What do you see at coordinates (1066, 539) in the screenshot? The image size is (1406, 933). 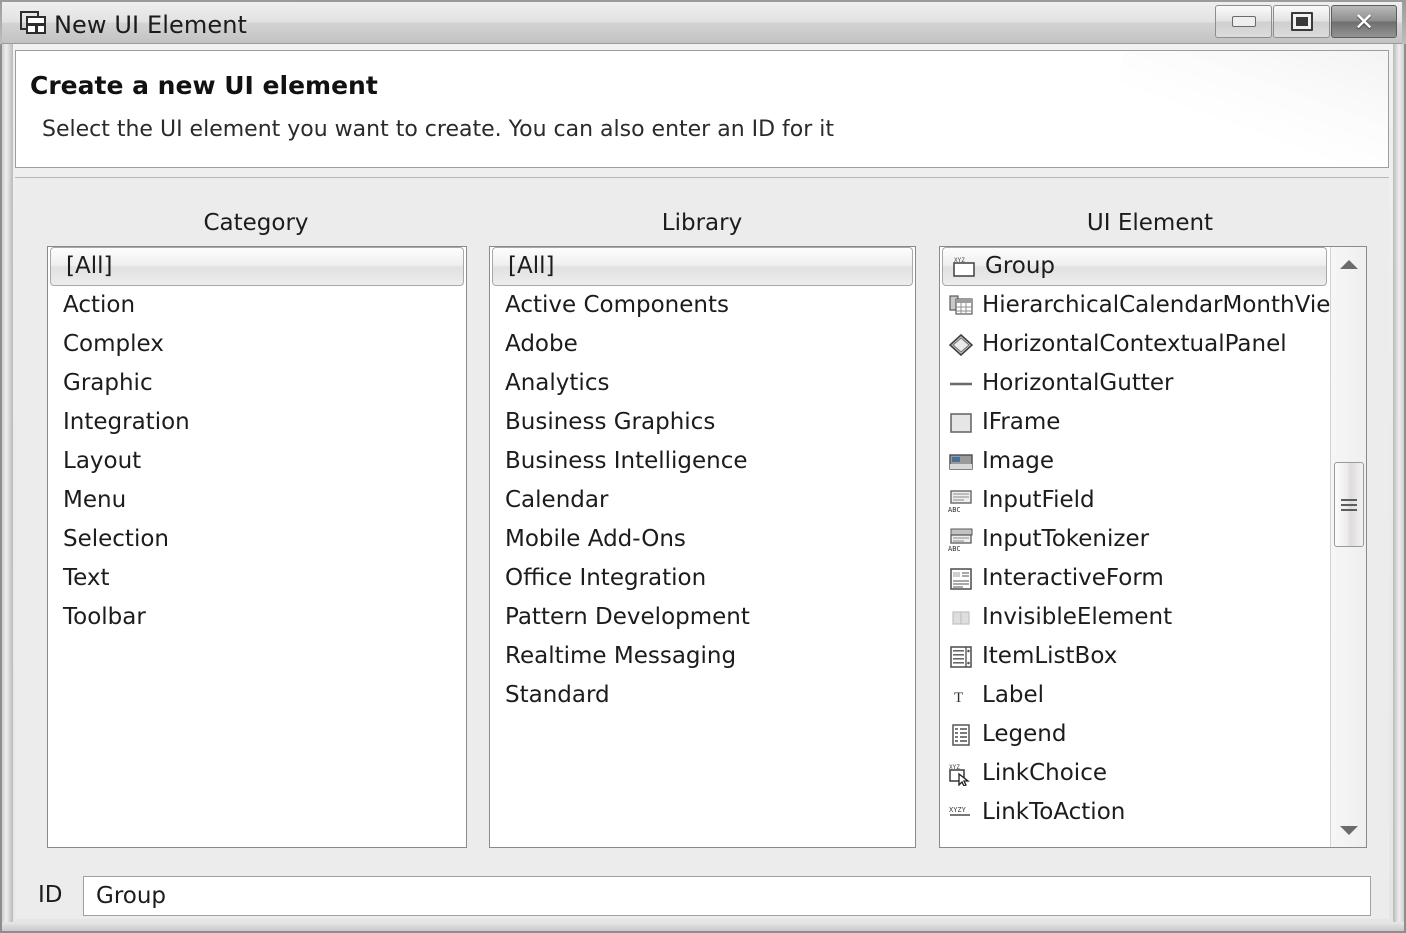 I see `ui-element-item-label: InputTokenizer` at bounding box center [1066, 539].